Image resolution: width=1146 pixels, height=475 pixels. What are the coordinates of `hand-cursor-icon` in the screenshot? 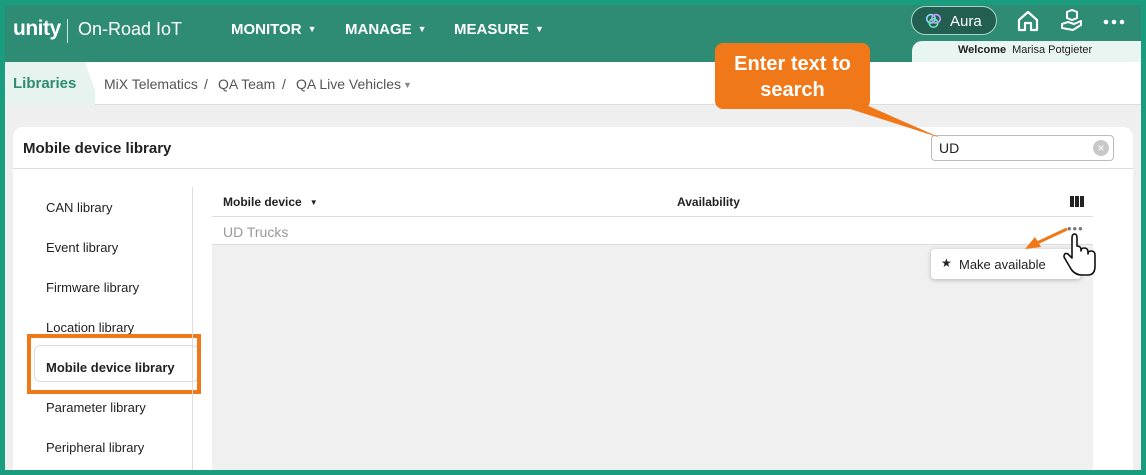 It's located at (1079, 254).